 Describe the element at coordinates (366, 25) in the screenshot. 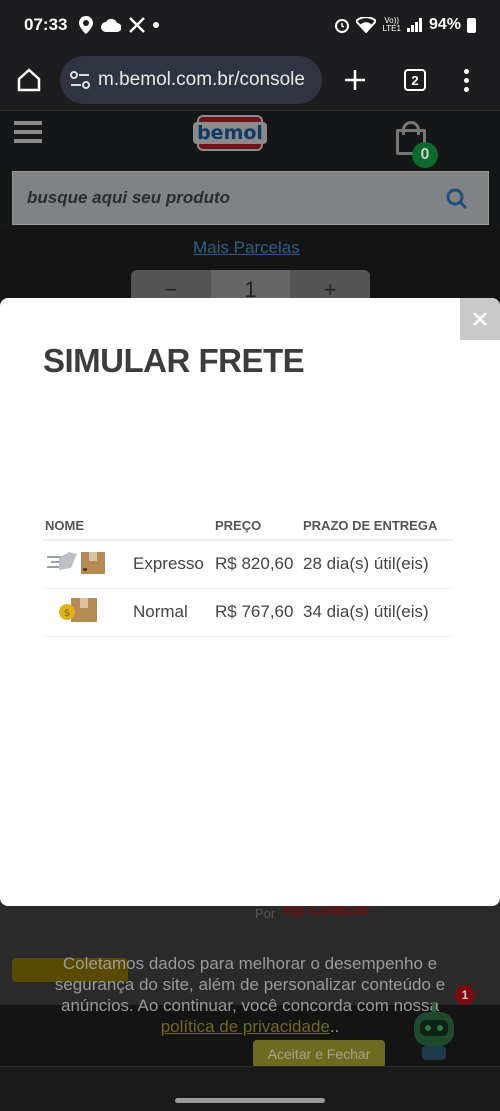

I see `wifi-icon` at that location.